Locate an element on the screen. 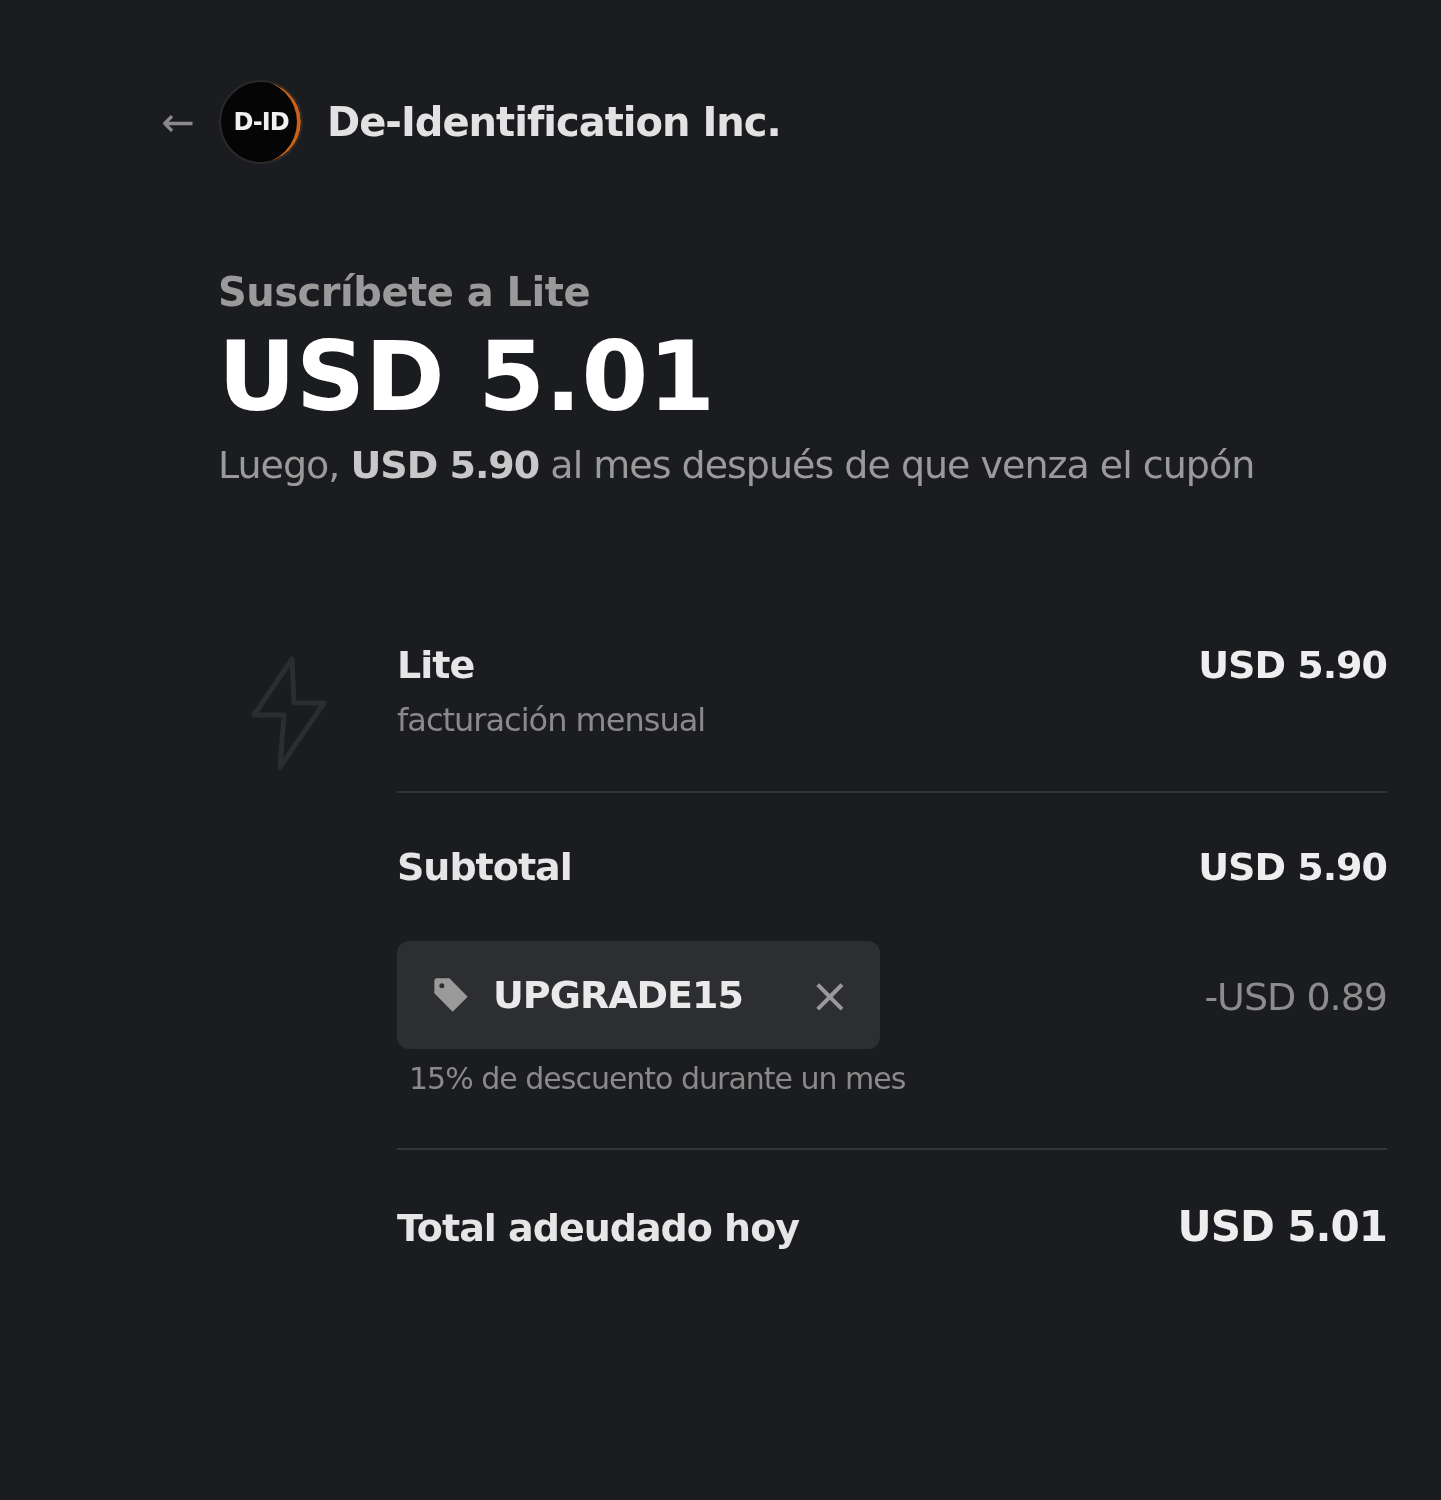 The image size is (1441, 1500). company-logo: D-ID is located at coordinates (261, 122).